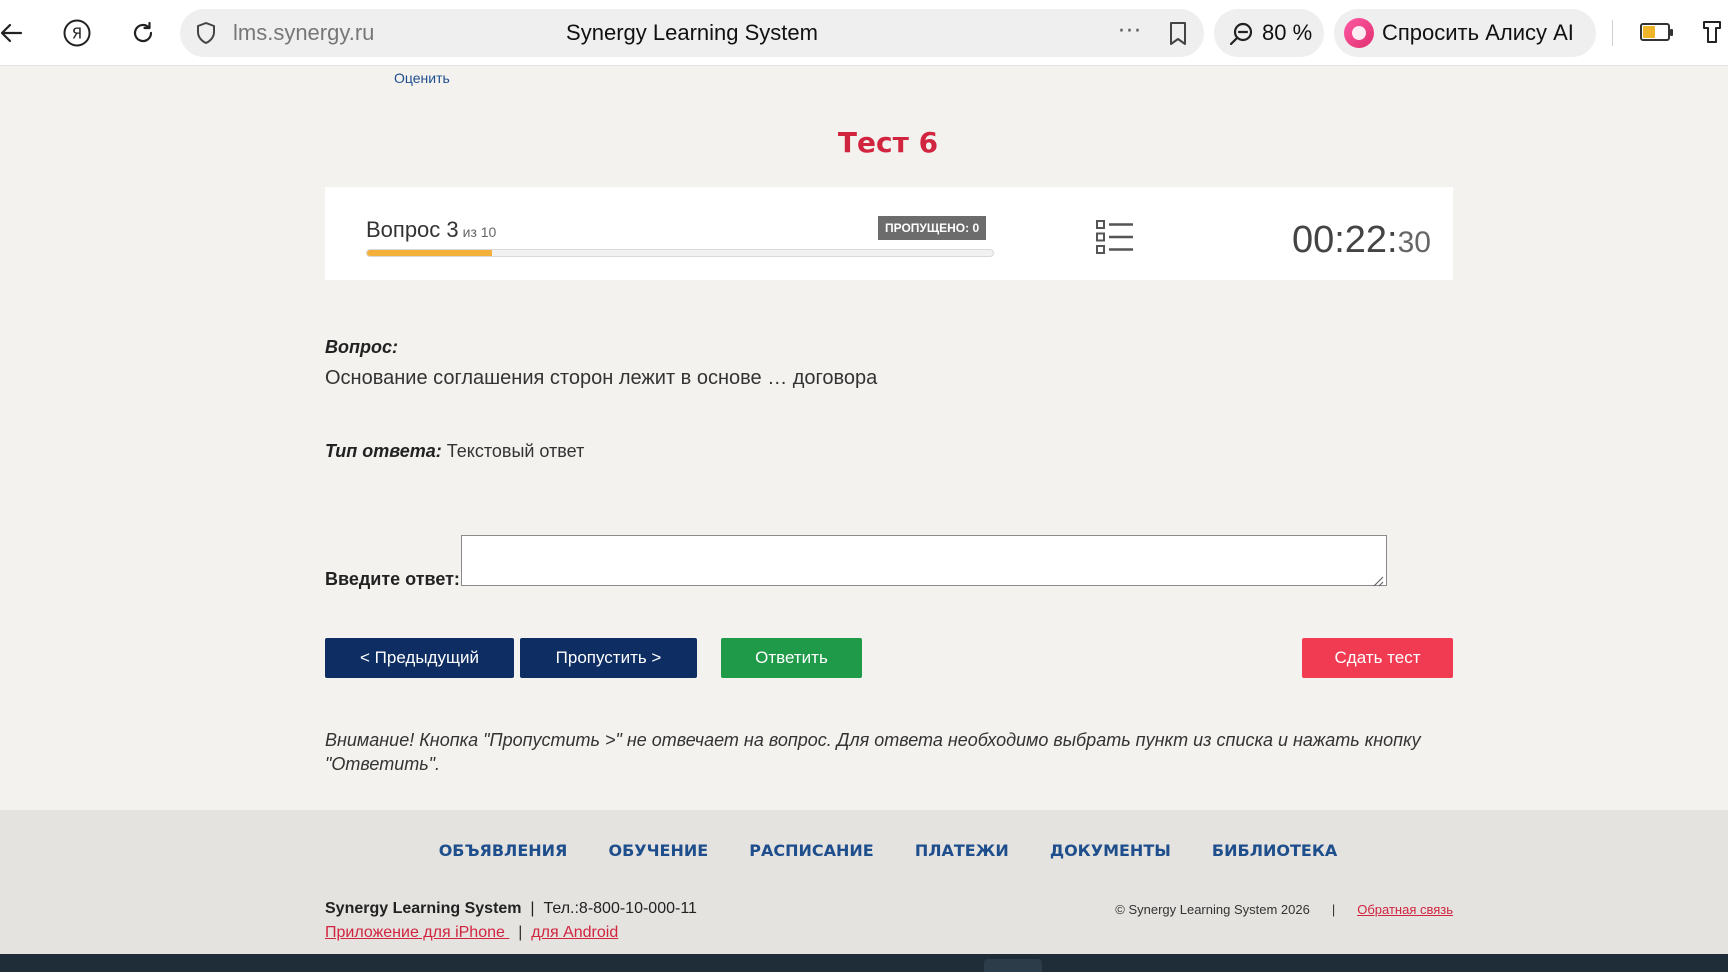 The width and height of the screenshot is (1728, 972). Describe the element at coordinates (680, 253) in the screenshot. I see `progress-bar` at that location.